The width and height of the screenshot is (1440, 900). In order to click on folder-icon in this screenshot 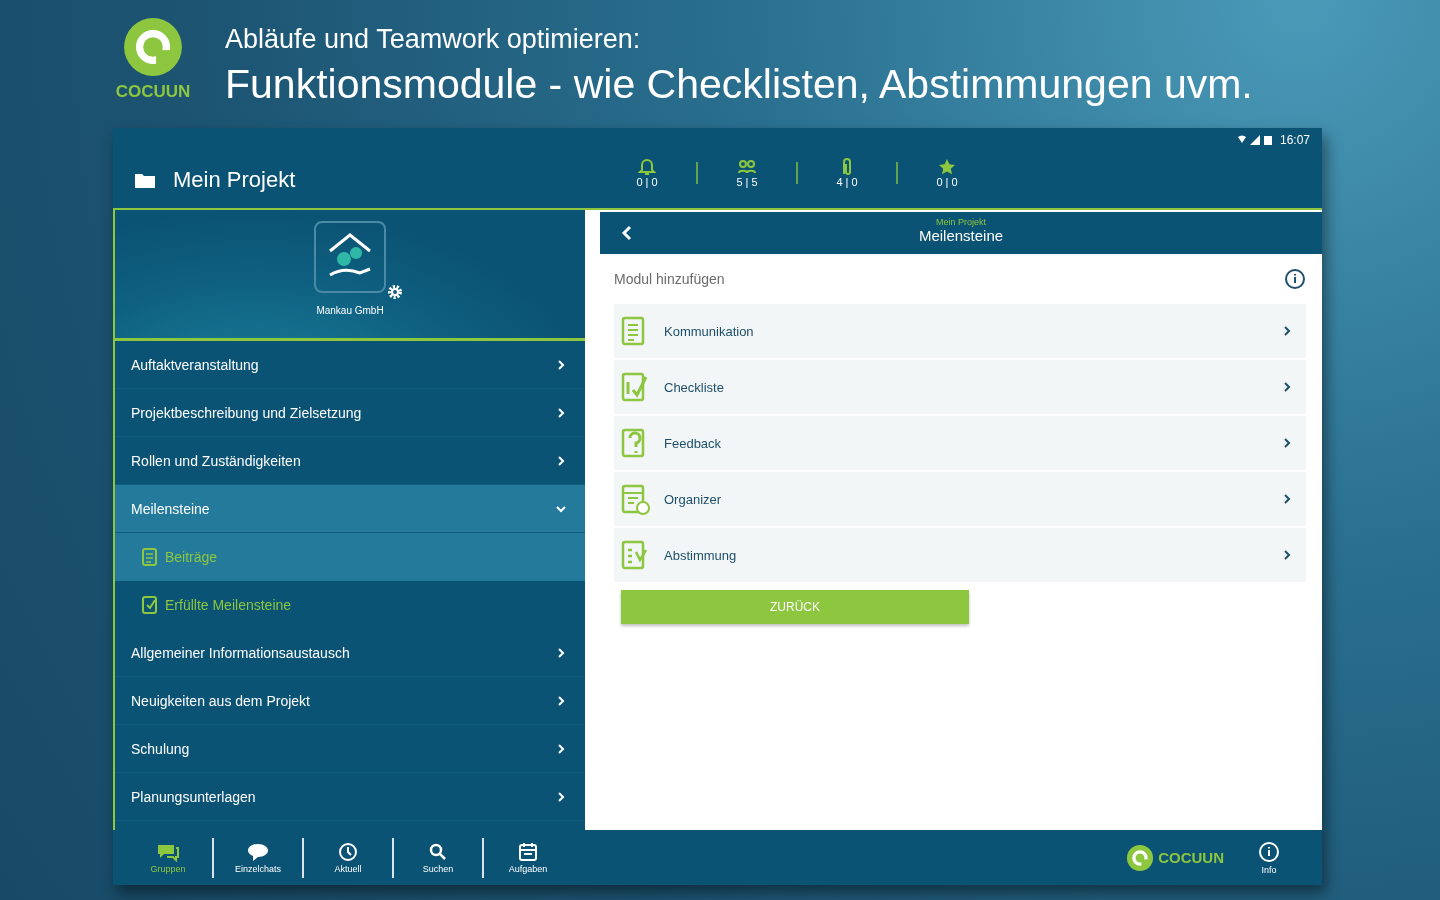, I will do `click(145, 180)`.